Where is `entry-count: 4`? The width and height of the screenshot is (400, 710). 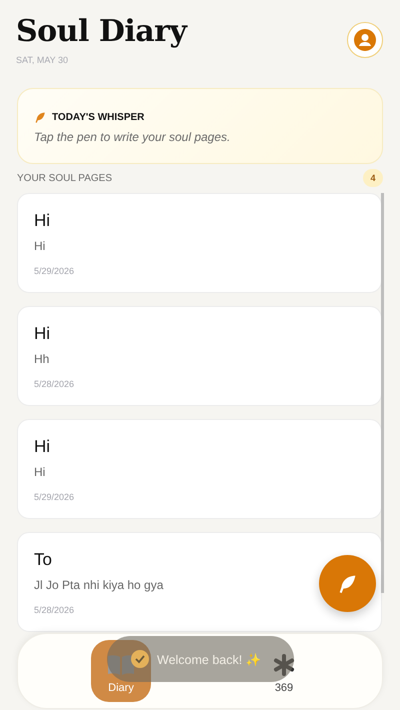 entry-count: 4 is located at coordinates (373, 178).